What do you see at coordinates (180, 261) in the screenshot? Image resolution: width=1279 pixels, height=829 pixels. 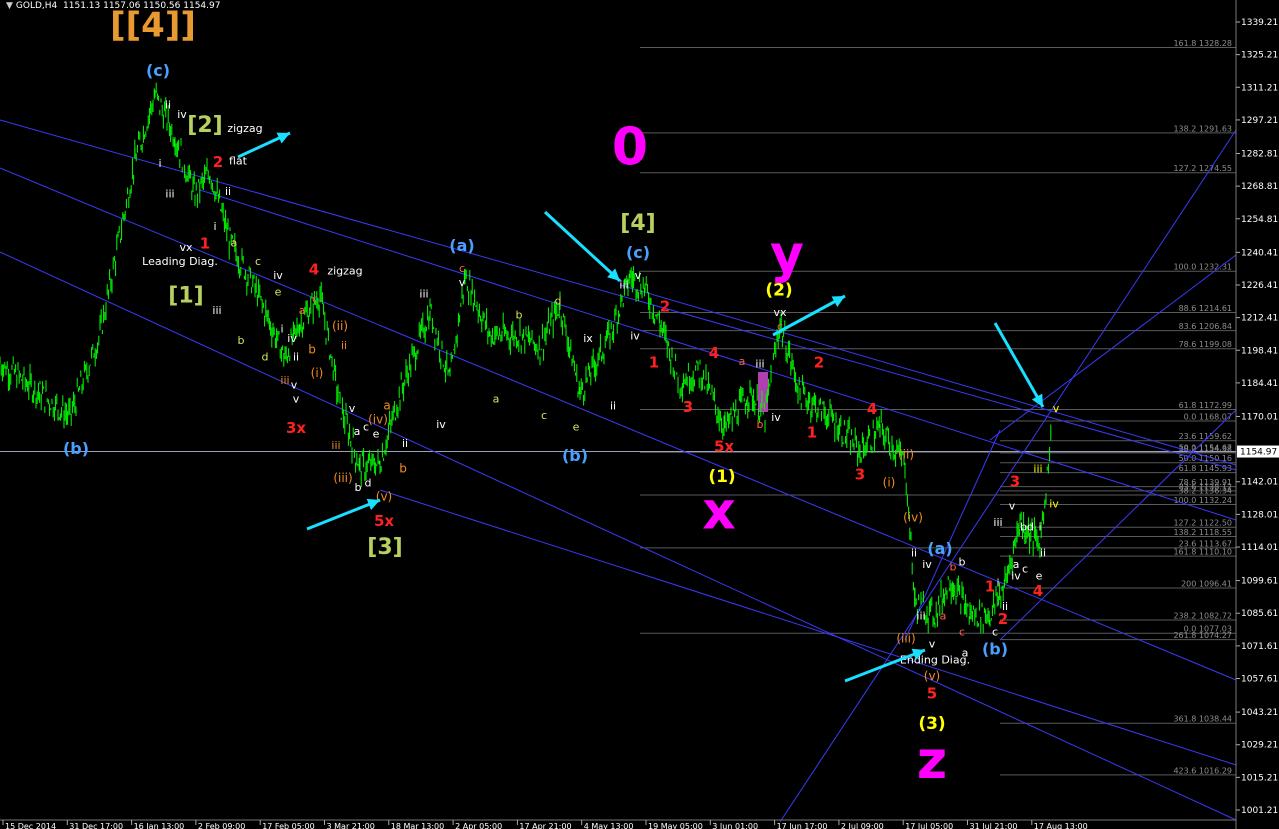 I see `wave-label: Leading Diag.` at bounding box center [180, 261].